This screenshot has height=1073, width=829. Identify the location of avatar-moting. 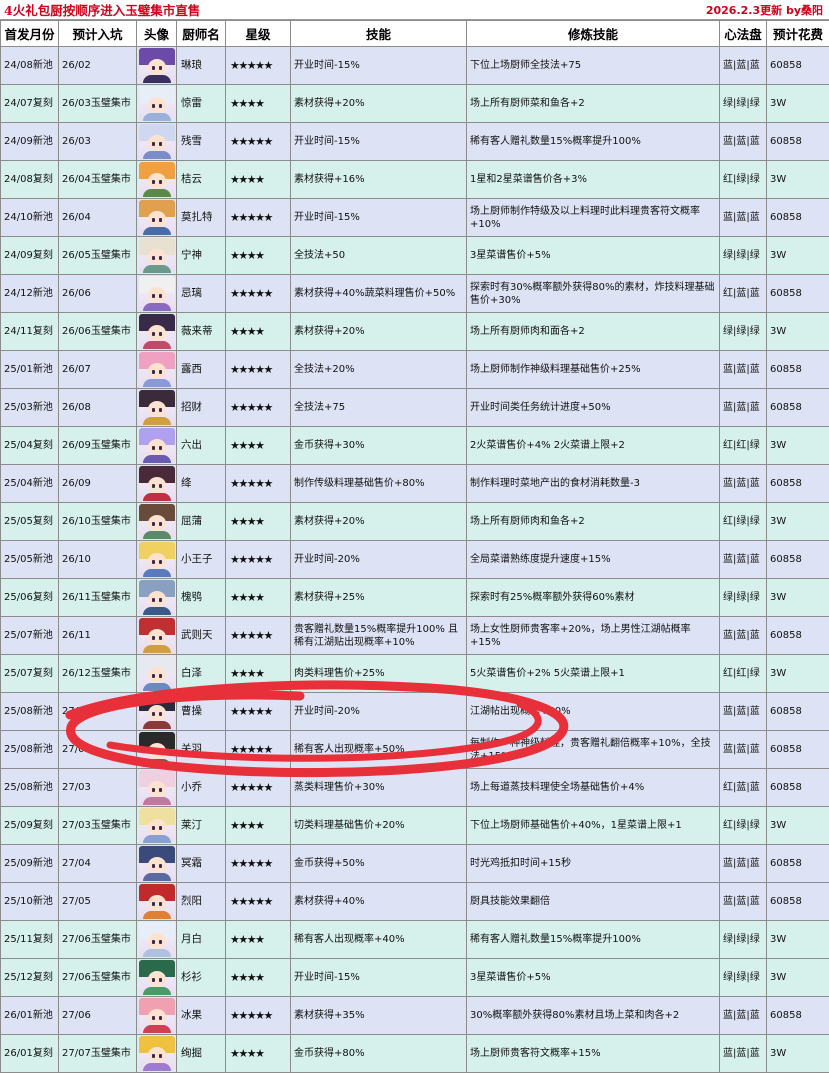
(157, 825).